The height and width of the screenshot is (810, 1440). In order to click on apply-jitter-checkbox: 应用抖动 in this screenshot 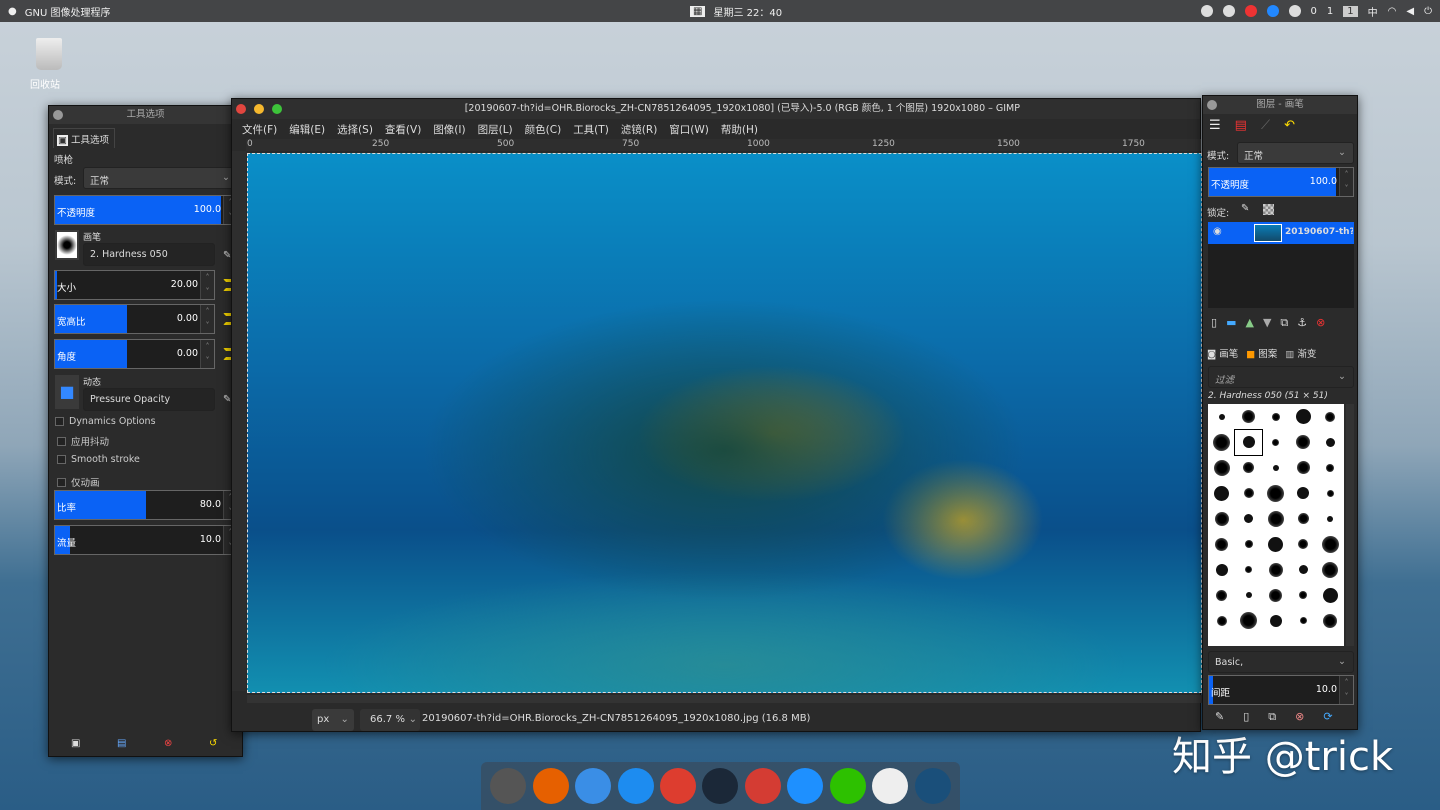, I will do `click(83, 441)`.